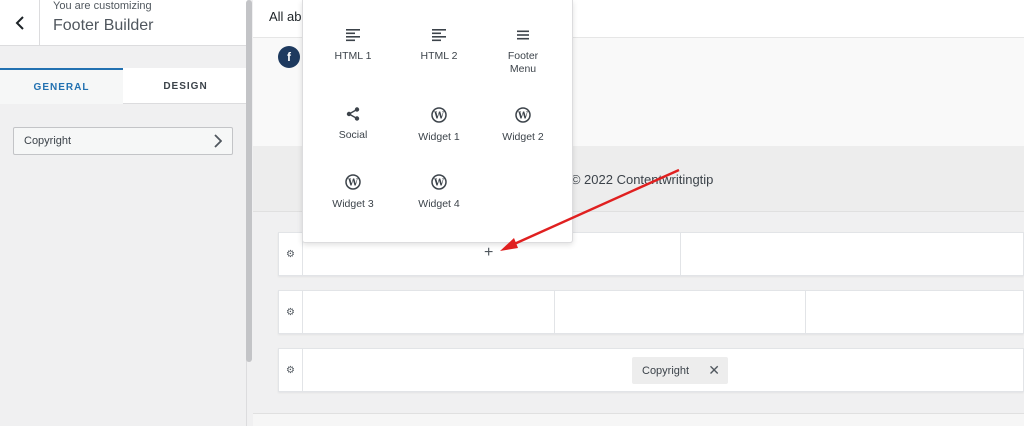 The height and width of the screenshot is (426, 1024). I want to click on add-element-button: +, so click(488, 253).